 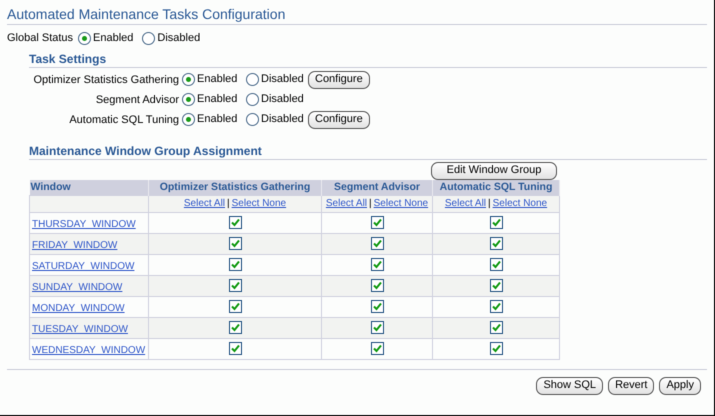 What do you see at coordinates (89, 187) in the screenshot?
I see `column-header: Window` at bounding box center [89, 187].